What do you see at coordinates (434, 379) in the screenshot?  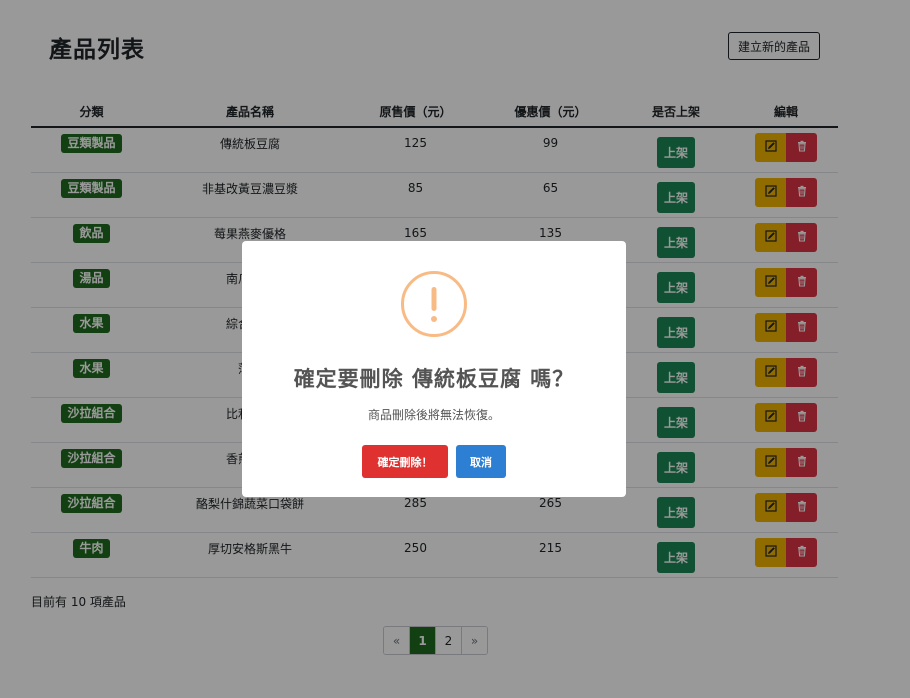 I see `dialog-title: 確定要刪除 傳統板豆腐 嗎？` at bounding box center [434, 379].